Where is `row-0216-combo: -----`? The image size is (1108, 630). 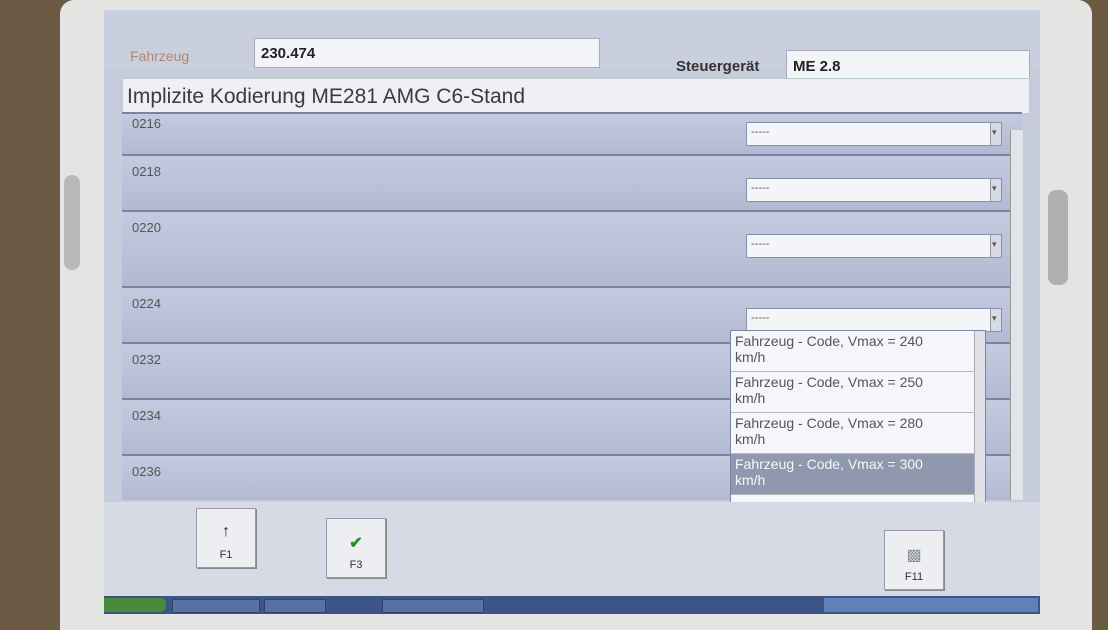
row-0216-combo: ----- is located at coordinates (874, 134).